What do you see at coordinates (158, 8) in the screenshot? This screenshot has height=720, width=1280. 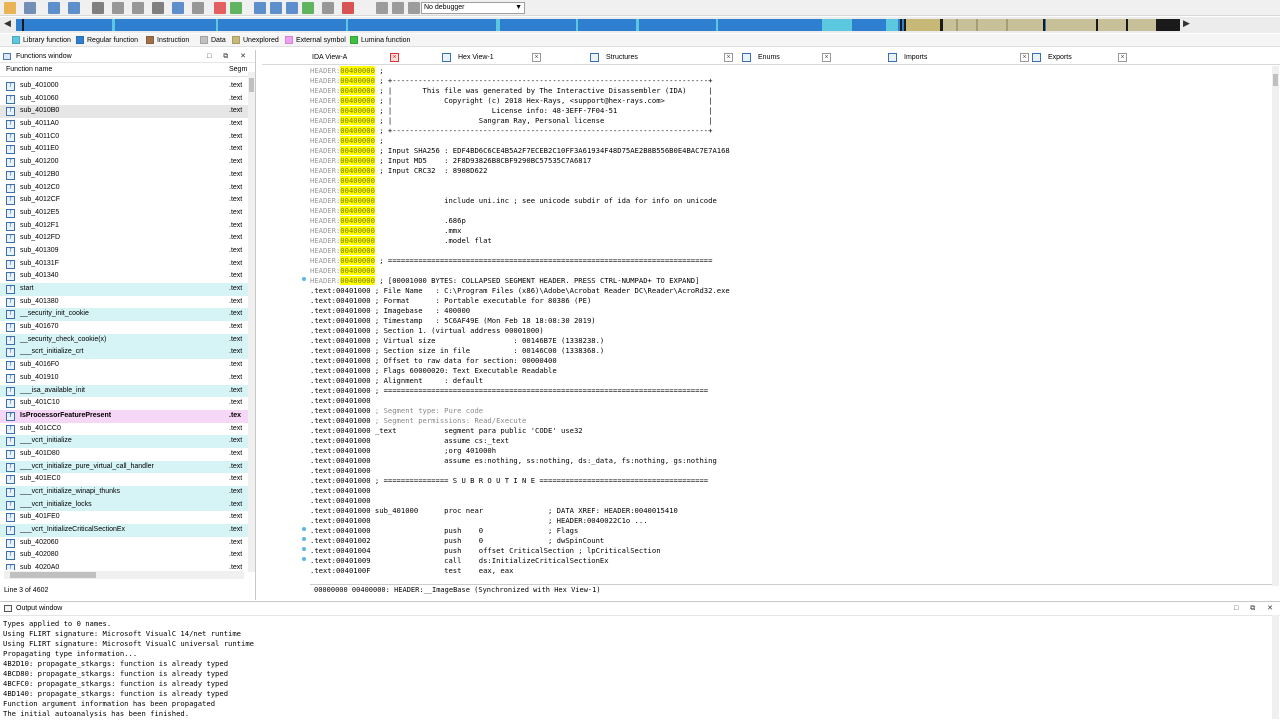 I see `jump-icon` at bounding box center [158, 8].